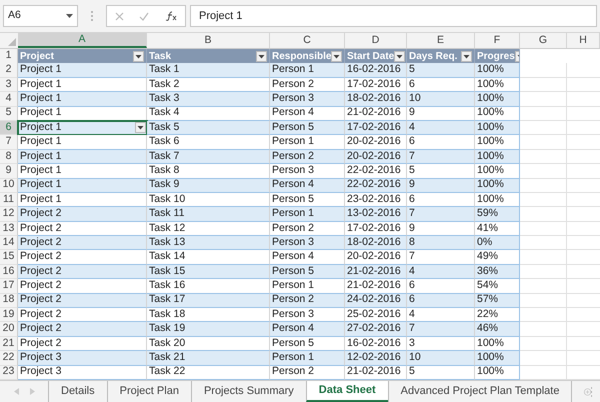 The width and height of the screenshot is (600, 402). I want to click on table-cell: Task 18, so click(208, 315).